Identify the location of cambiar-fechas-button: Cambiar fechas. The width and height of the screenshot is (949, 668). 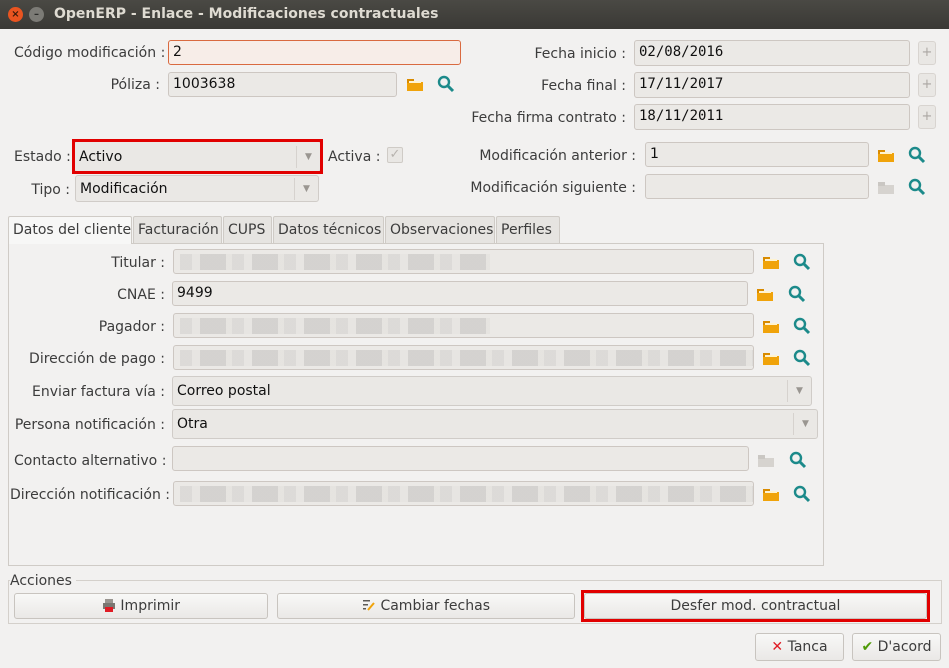
(426, 606).